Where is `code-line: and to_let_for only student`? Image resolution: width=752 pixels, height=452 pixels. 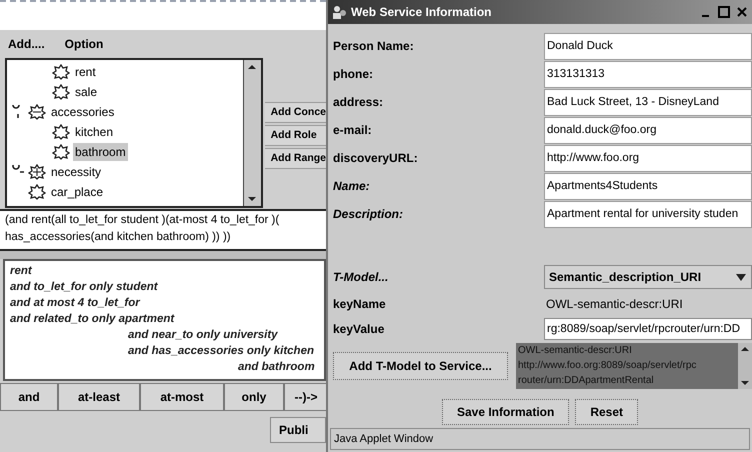 code-line: and to_let_for only student is located at coordinates (84, 287).